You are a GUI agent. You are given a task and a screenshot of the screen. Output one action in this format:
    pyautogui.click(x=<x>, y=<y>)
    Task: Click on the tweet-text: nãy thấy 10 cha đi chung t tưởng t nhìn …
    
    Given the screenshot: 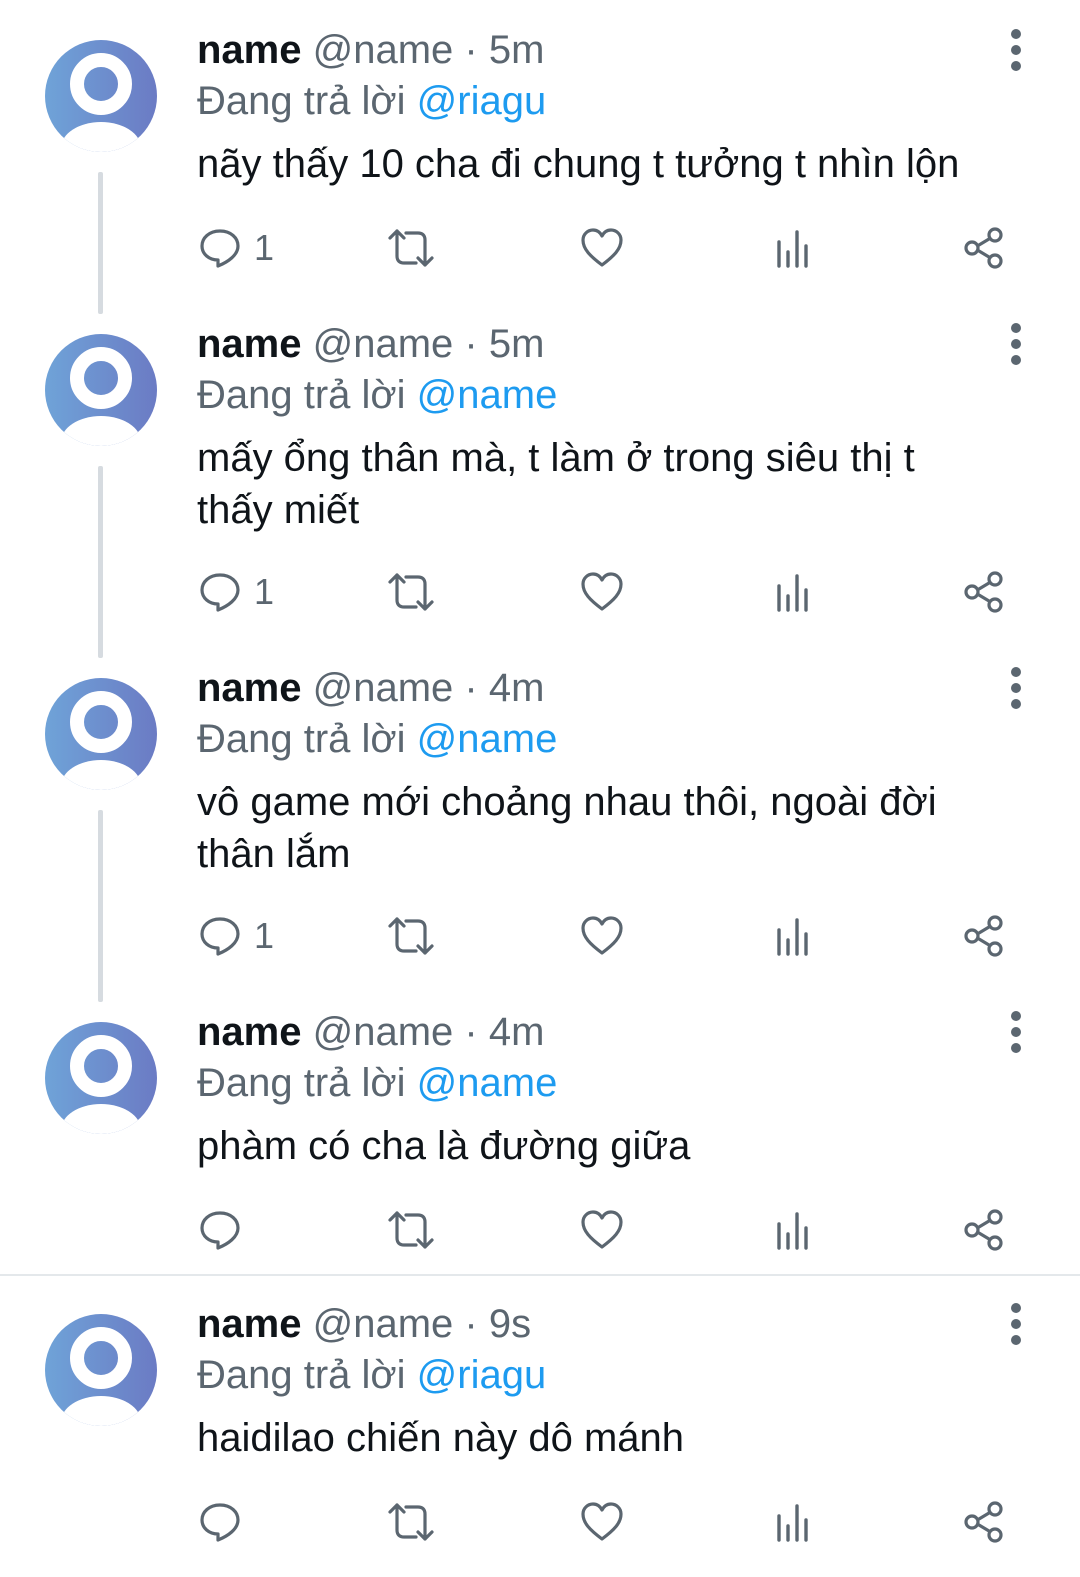 What is the action you would take?
    pyautogui.click(x=578, y=164)
    